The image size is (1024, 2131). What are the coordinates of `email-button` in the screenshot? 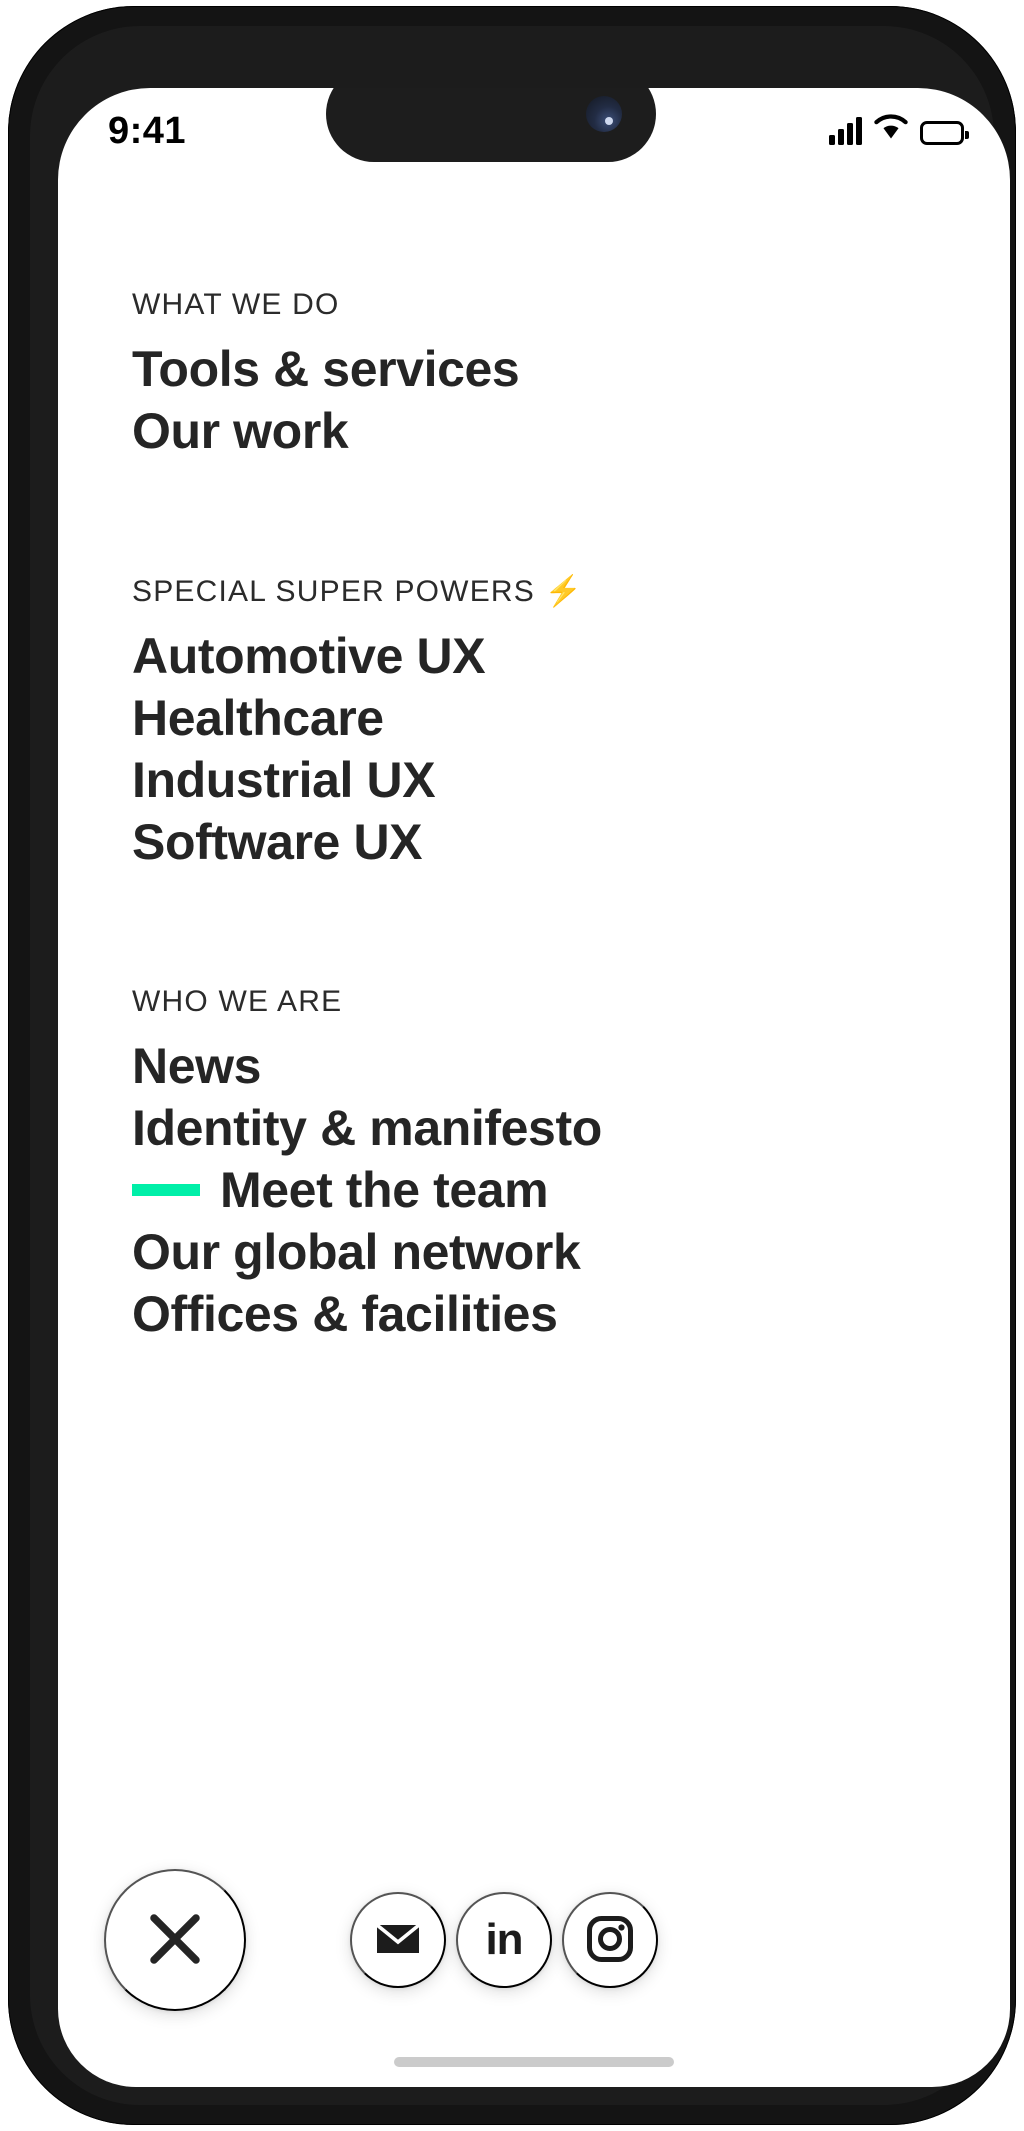 It's located at (398, 1940).